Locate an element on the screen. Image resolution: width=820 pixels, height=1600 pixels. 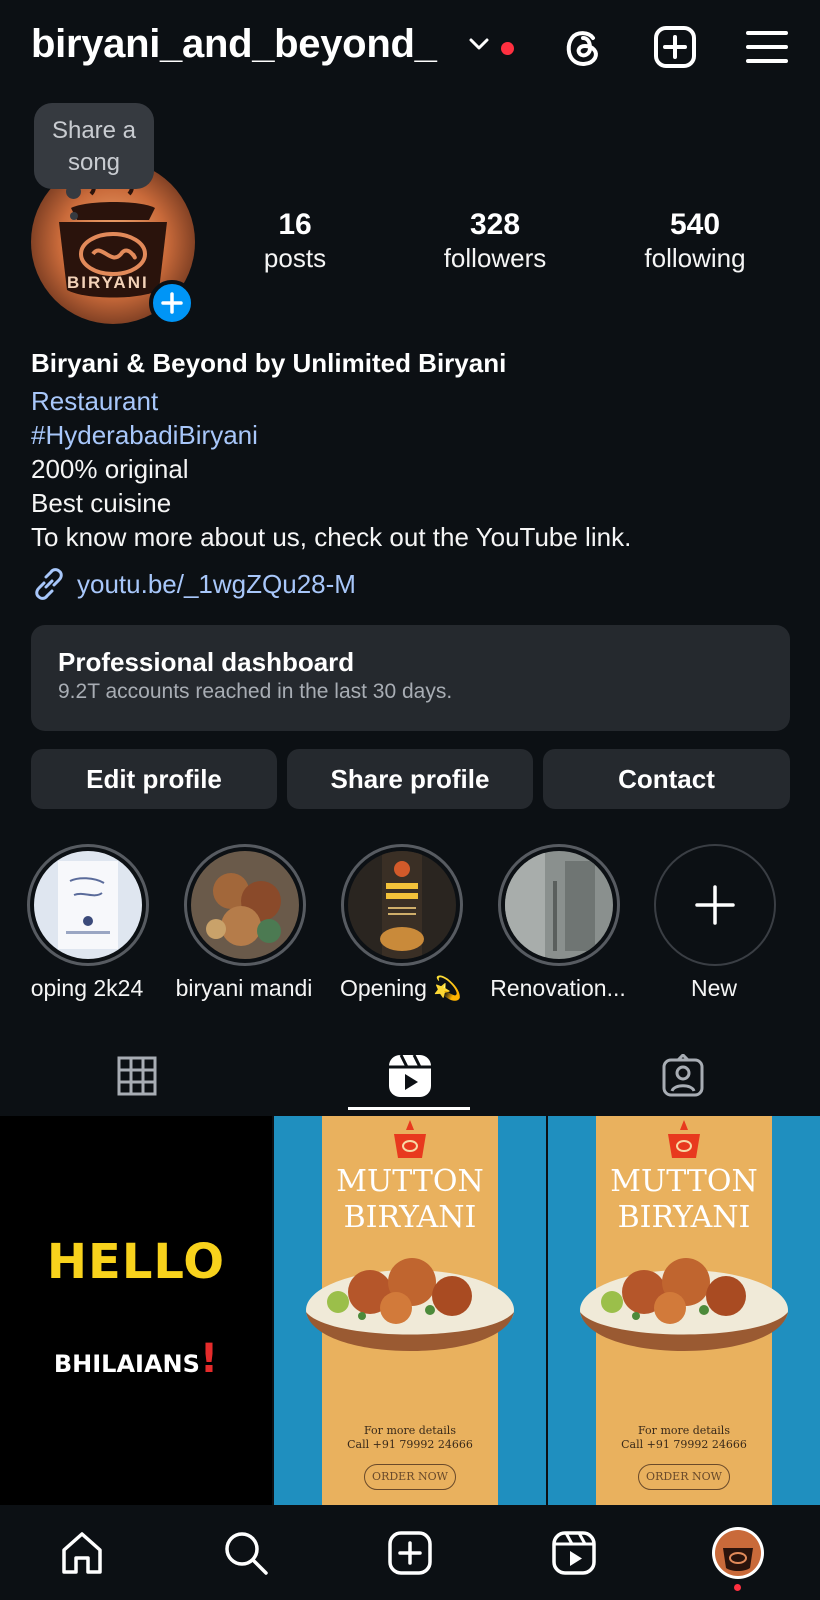
hashtag-link: #HyderabadiBiryani is located at coordinates (411, 435).